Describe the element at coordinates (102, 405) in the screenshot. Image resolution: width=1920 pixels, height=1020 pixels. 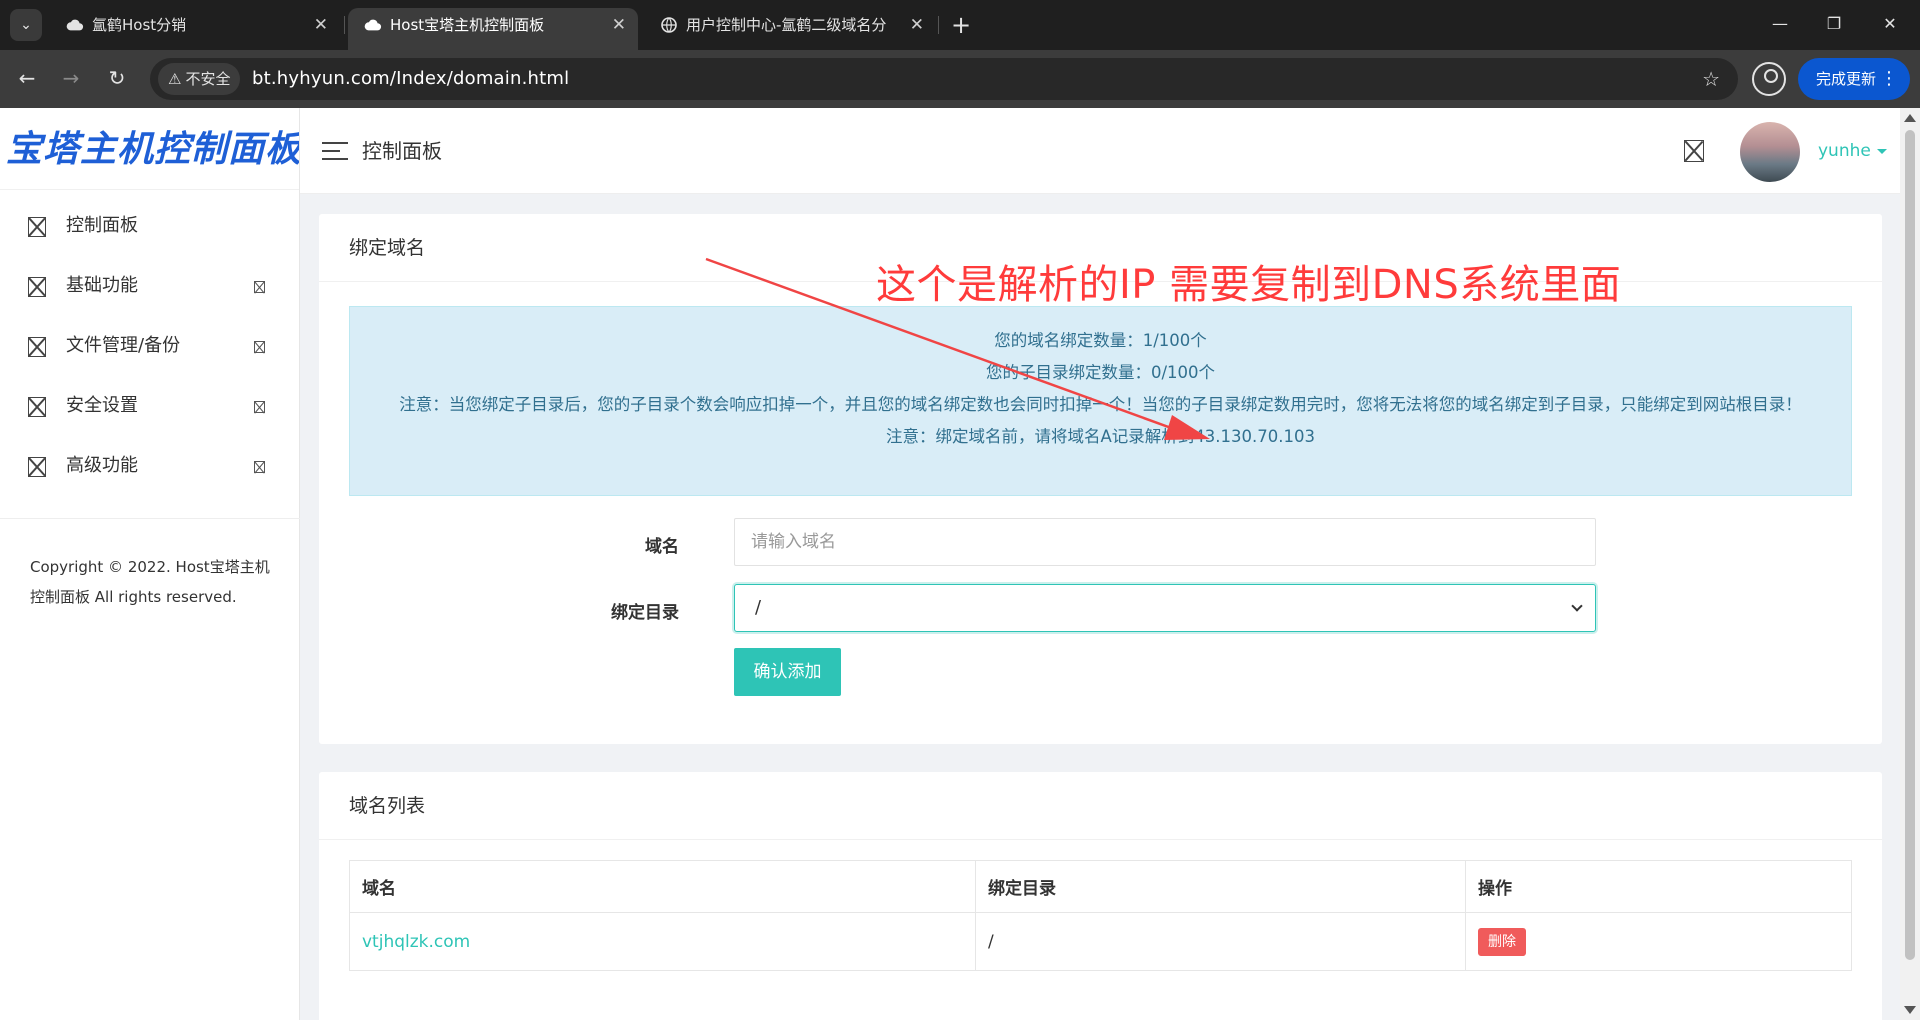
I see `sidebar-item-label: 安全设置` at that location.